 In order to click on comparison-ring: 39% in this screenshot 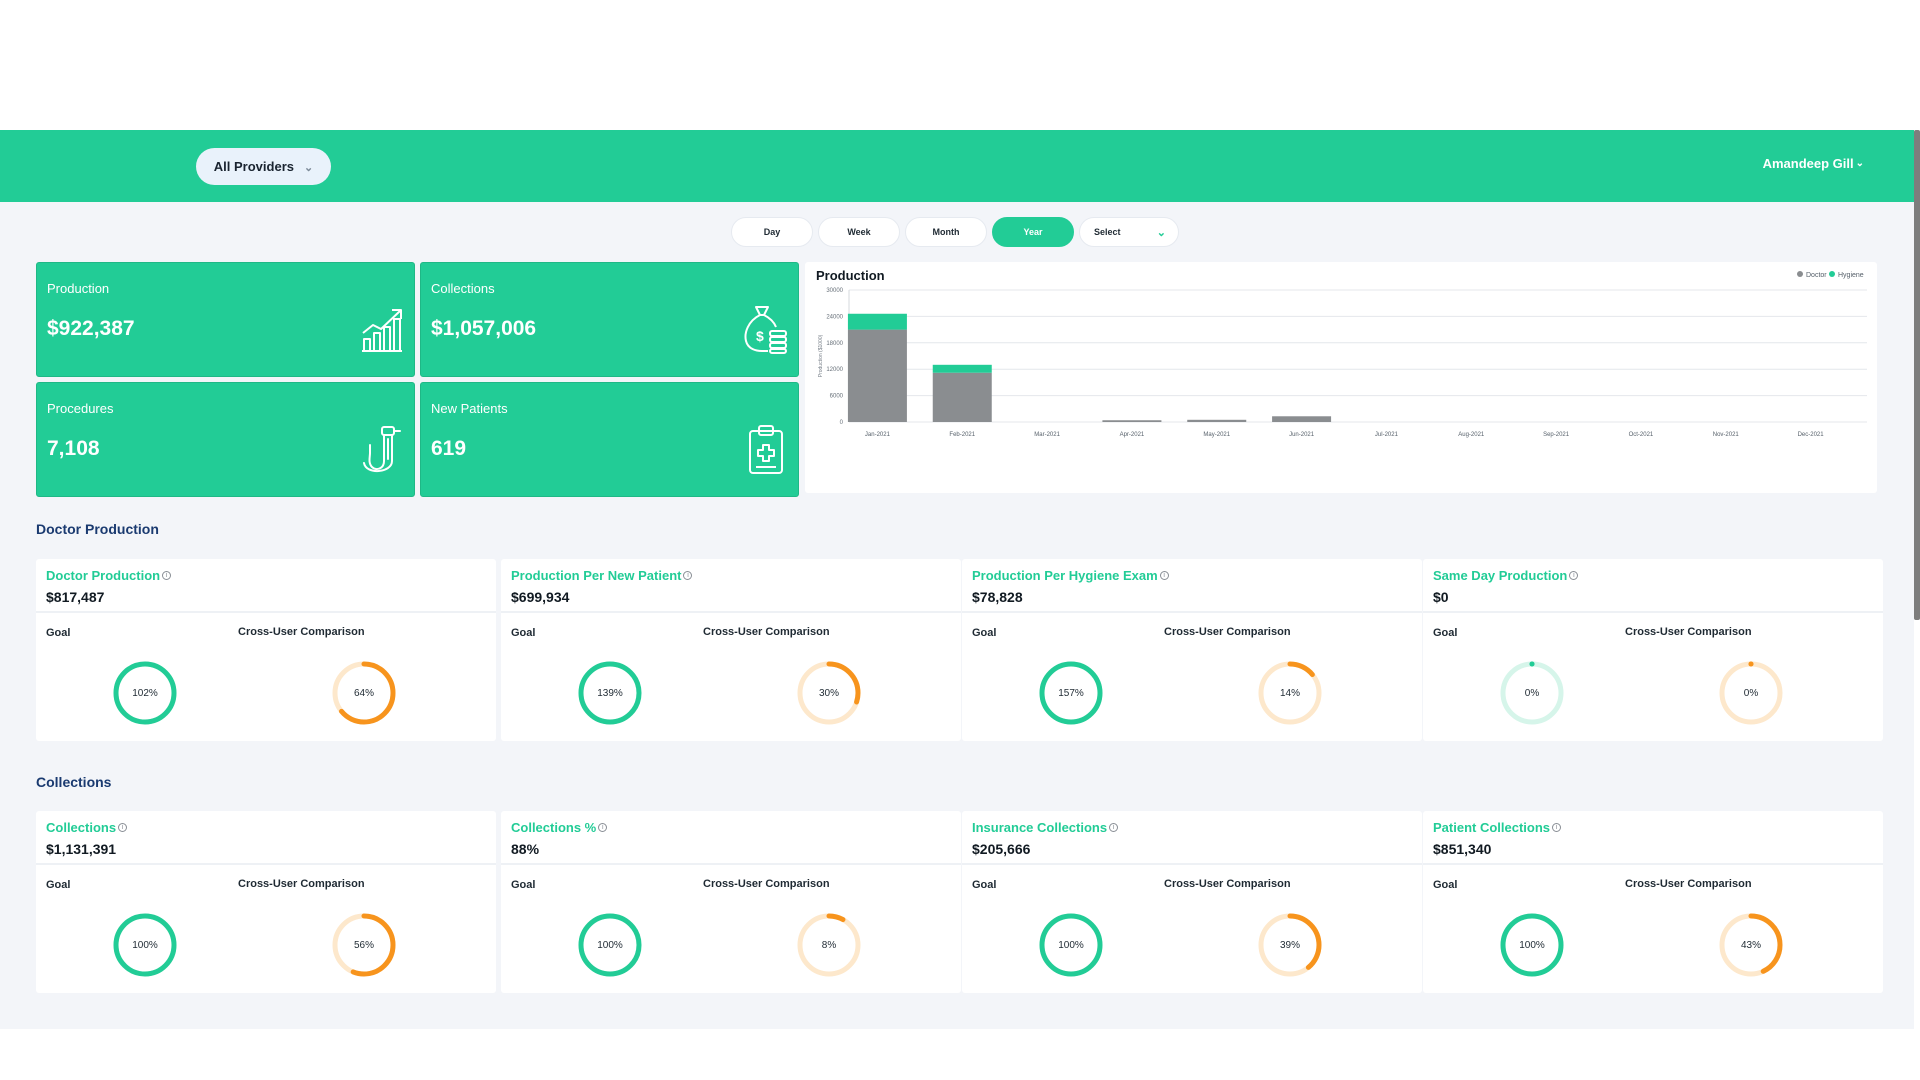, I will do `click(1290, 945)`.